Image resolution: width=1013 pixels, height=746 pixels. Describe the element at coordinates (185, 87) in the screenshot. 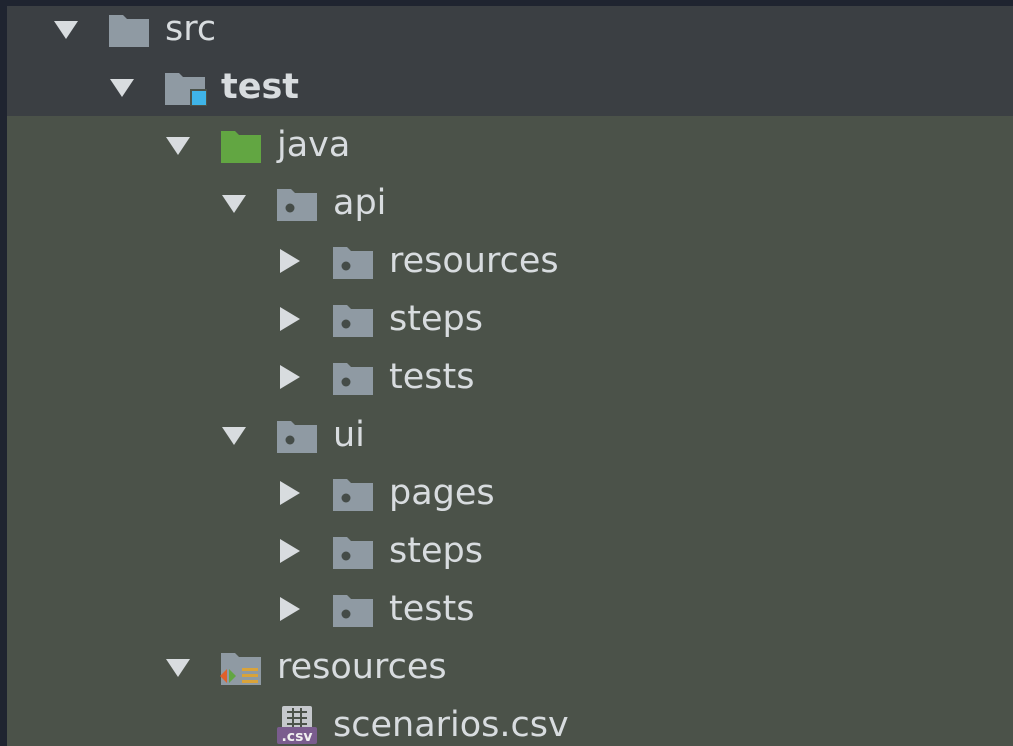

I see `test-root-folder-icon` at that location.